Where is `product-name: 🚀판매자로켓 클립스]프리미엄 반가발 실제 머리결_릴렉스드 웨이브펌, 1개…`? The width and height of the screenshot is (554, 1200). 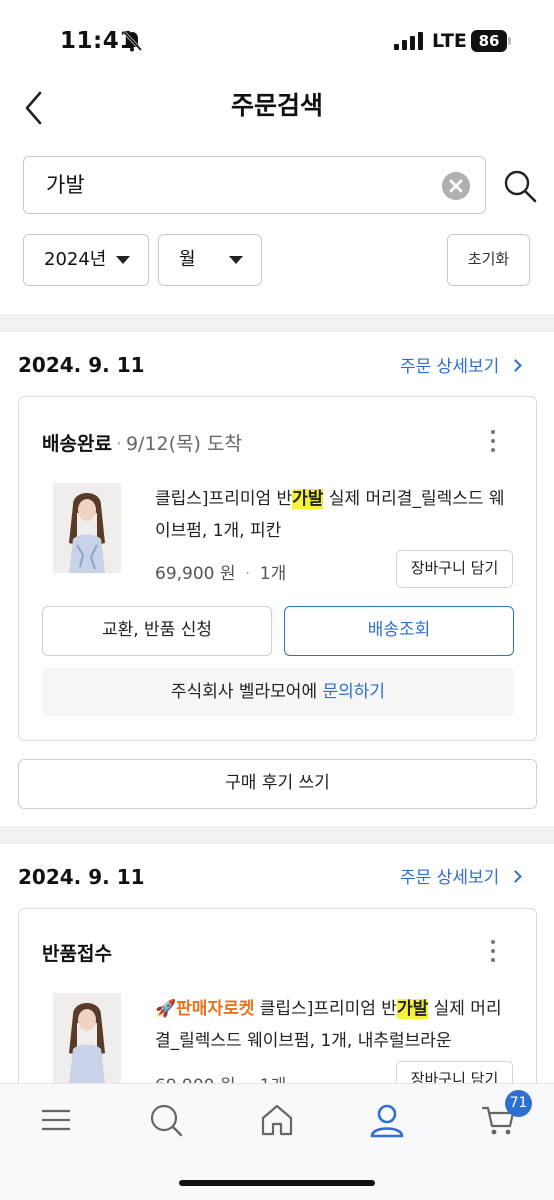
product-name: 🚀판매자로켓 클립스]프리미엄 반가발 실제 머리결_릴렉스드 웨이브펌, 1개… is located at coordinates (335, 1025).